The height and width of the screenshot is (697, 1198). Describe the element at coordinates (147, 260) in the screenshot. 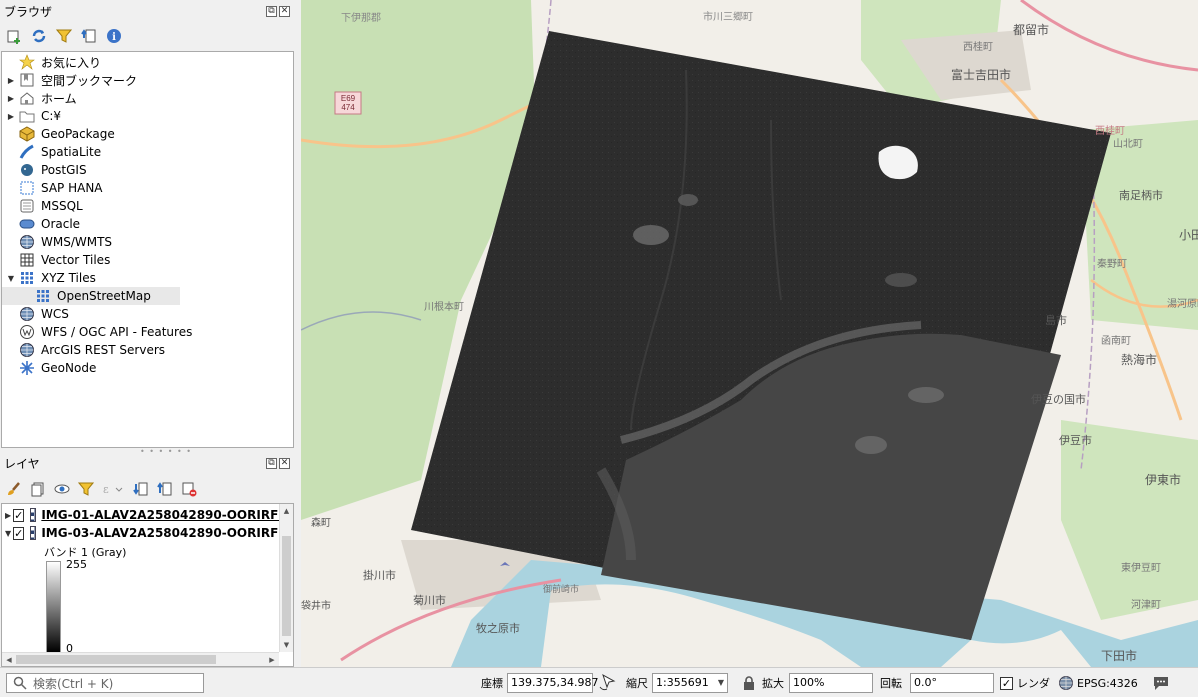

I see `browser-item-vector-tiles: Vector Tiles` at that location.